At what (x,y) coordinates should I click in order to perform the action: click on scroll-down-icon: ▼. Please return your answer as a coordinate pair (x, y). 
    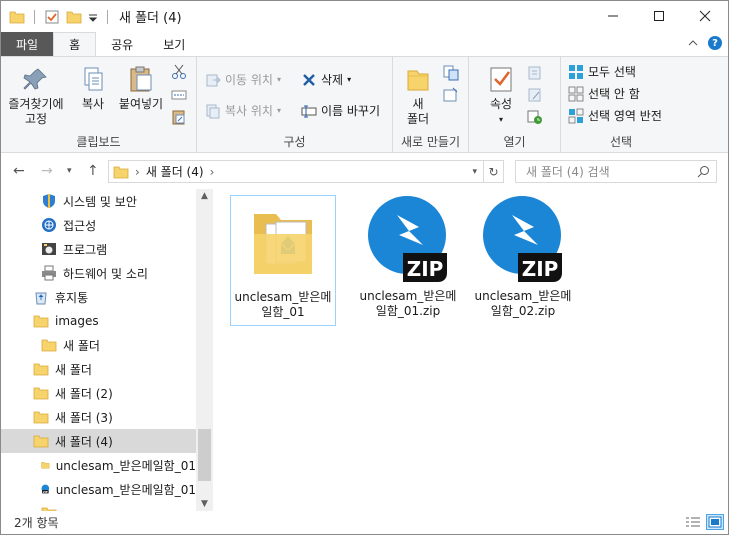
    Looking at the image, I should click on (204, 504).